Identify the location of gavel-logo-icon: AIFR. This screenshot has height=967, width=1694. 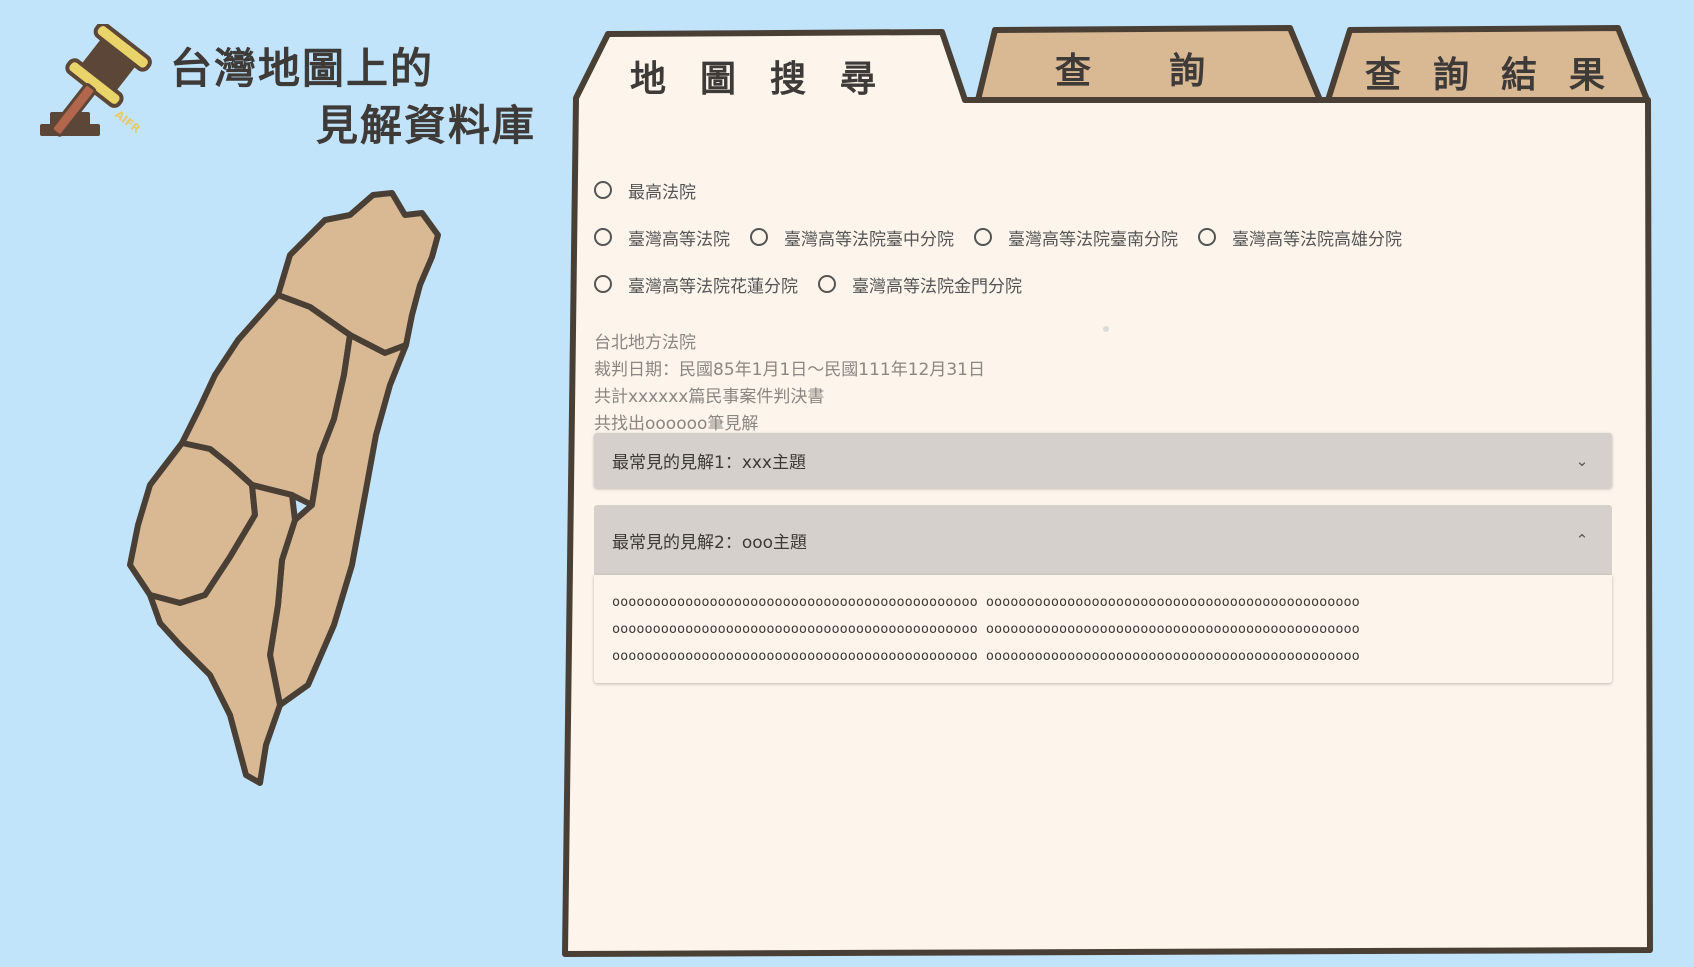
(96, 80).